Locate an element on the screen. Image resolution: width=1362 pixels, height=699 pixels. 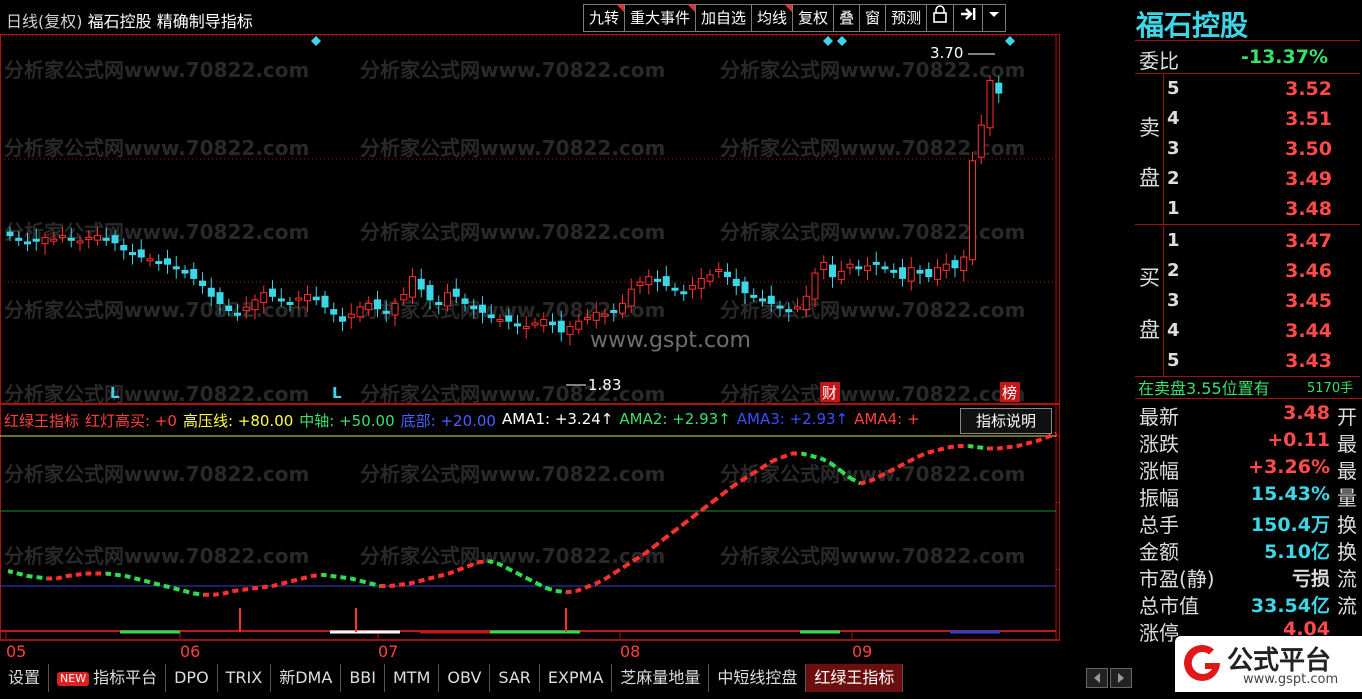
buy-level-row: 4 3.44 is located at coordinates (1248, 331).